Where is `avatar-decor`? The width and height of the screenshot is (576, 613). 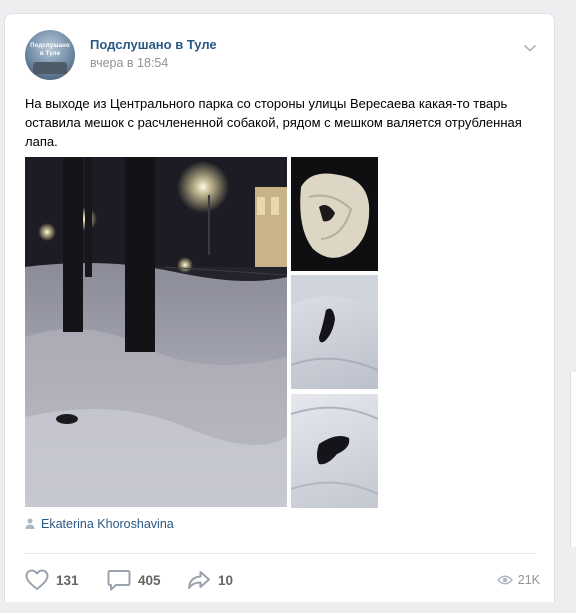 avatar-decor is located at coordinates (50, 68).